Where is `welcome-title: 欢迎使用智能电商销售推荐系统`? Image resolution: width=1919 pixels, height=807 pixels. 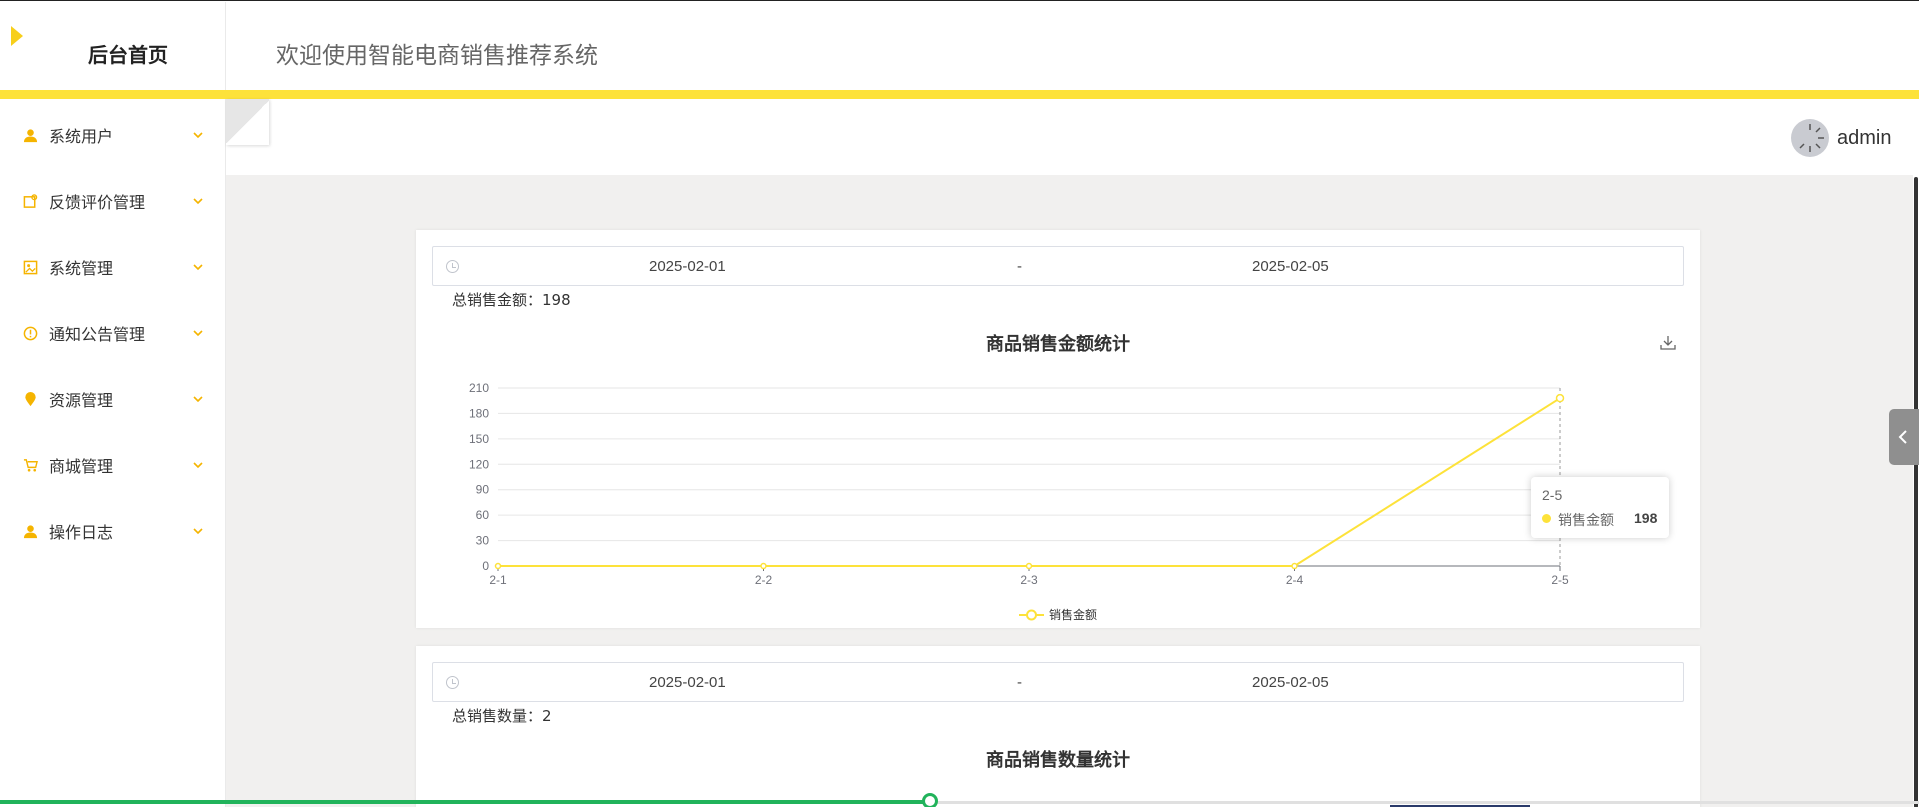 welcome-title: 欢迎使用智能电商销售推荐系统 is located at coordinates (437, 56).